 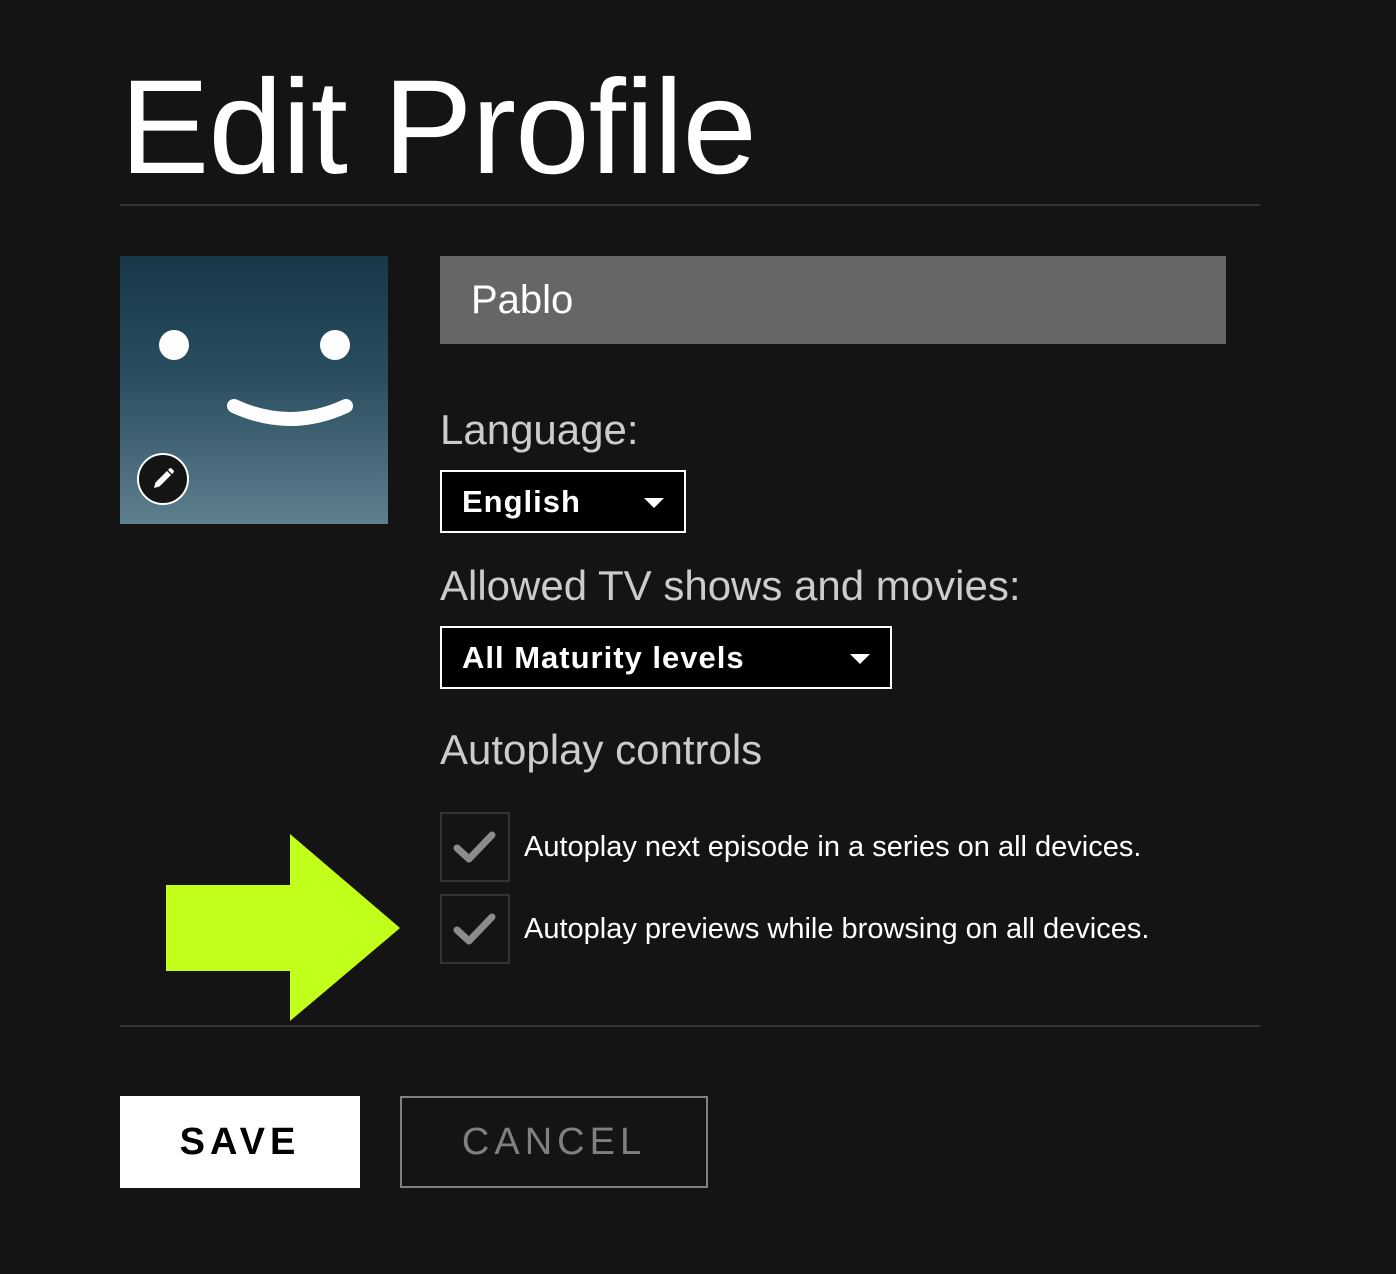 What do you see at coordinates (240, 1142) in the screenshot?
I see `save-button: SAVE` at bounding box center [240, 1142].